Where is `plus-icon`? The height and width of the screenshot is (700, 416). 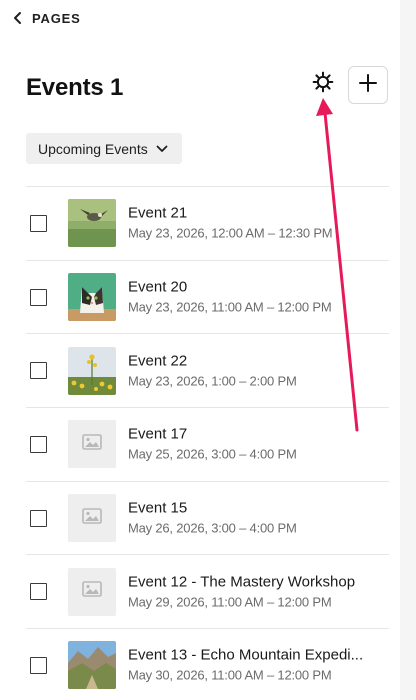
plus-icon is located at coordinates (368, 85).